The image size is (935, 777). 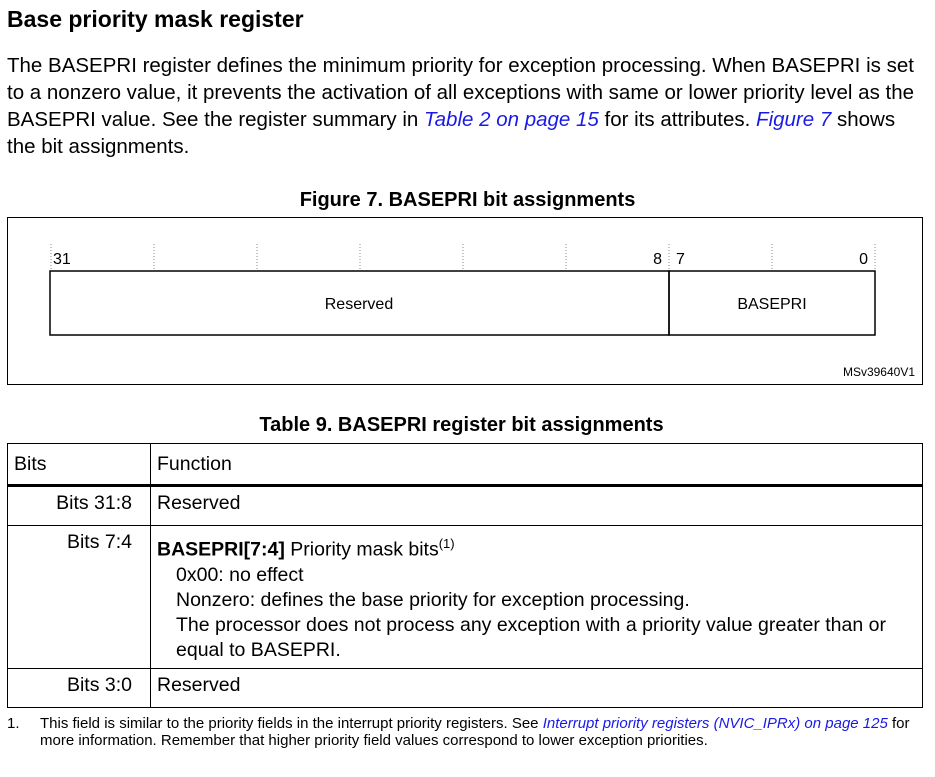 What do you see at coordinates (13, 723) in the screenshot?
I see `footnote-number: 1.` at bounding box center [13, 723].